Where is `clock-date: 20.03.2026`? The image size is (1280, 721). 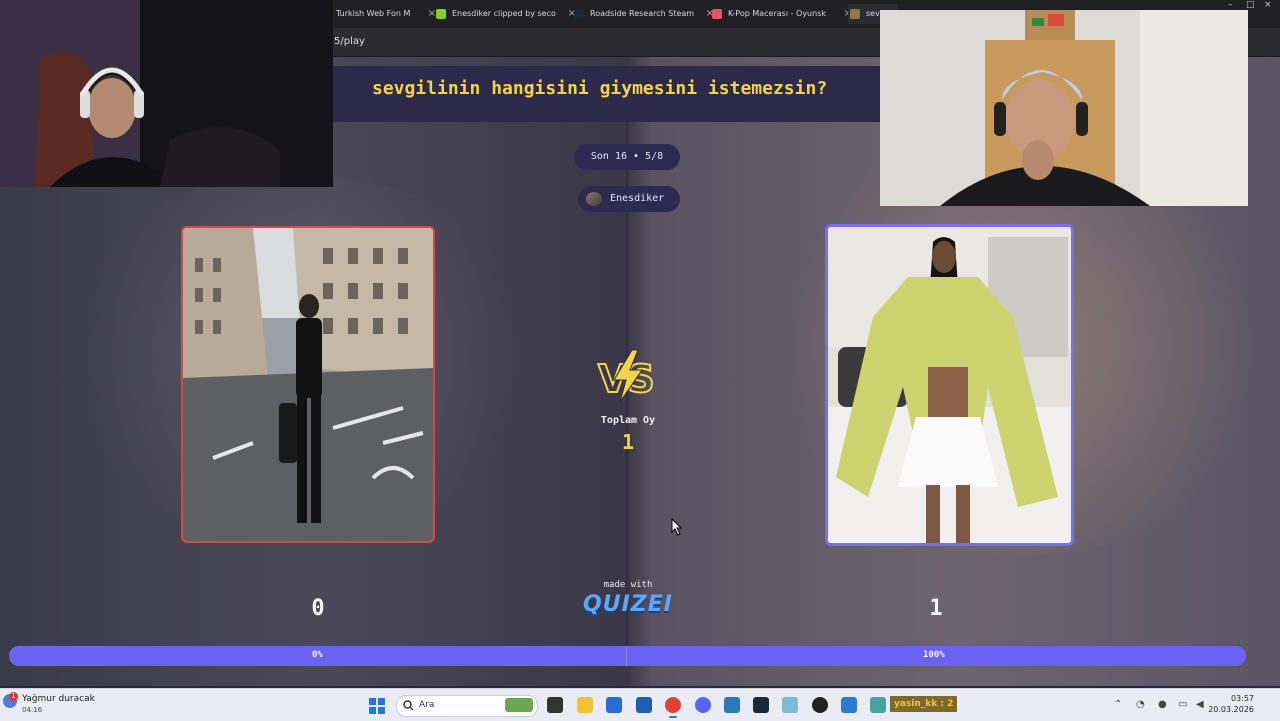
clock-date: 20.03.2026 is located at coordinates (1227, 709).